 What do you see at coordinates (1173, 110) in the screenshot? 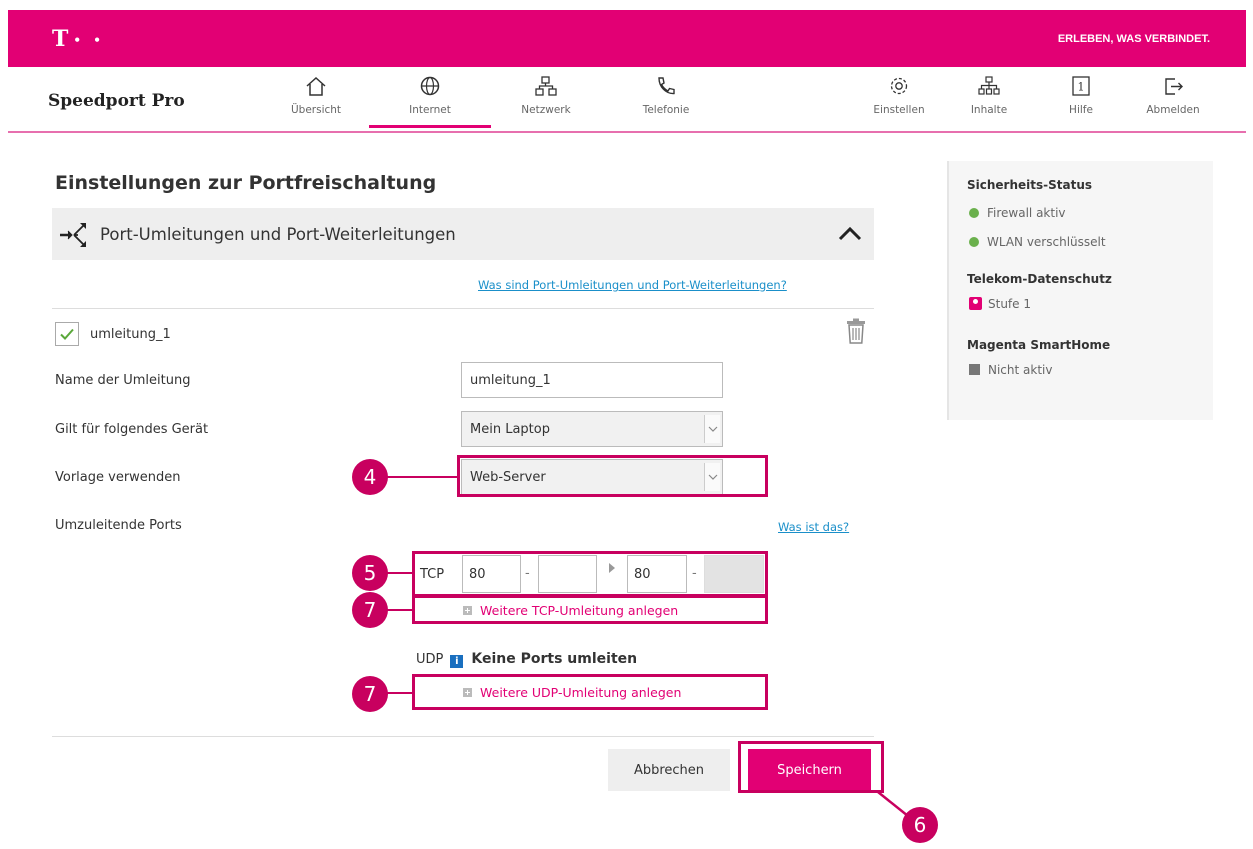
I see `nav-label-logout: Abmelden` at bounding box center [1173, 110].